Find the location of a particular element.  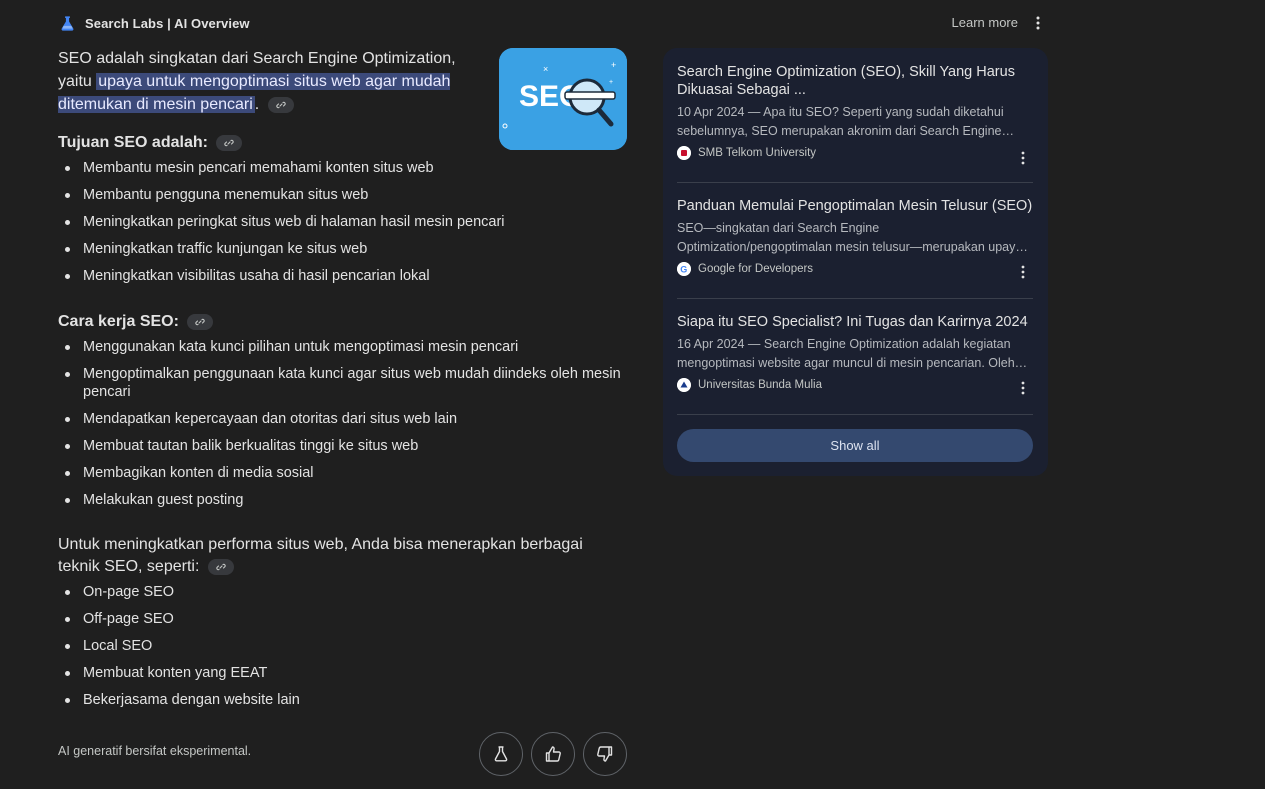

list-item: Membagikan konten di media sosial is located at coordinates (343, 473).